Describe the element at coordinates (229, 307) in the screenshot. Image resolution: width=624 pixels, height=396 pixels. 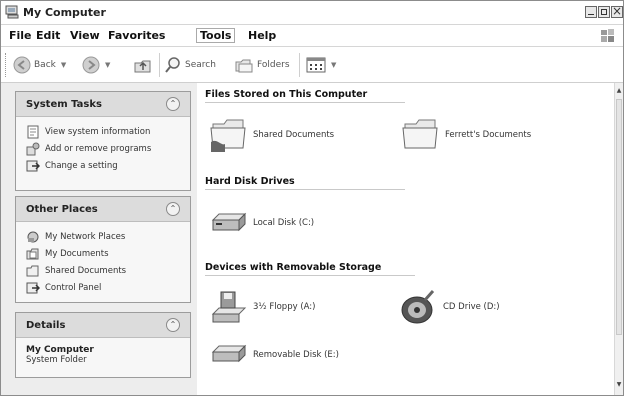
I see `floppy-drive-icon` at that location.